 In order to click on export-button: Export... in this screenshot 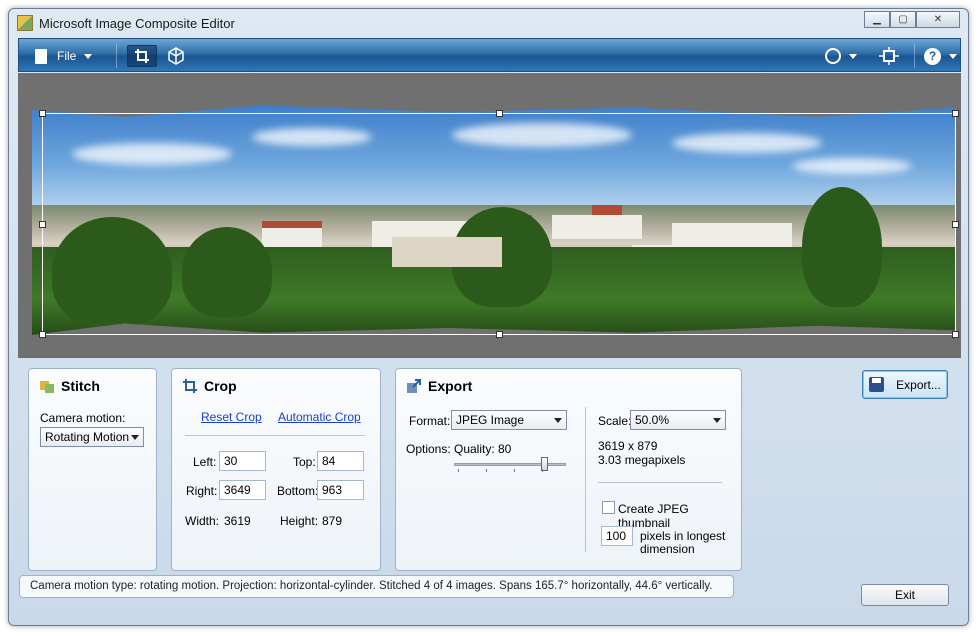, I will do `click(905, 384)`.